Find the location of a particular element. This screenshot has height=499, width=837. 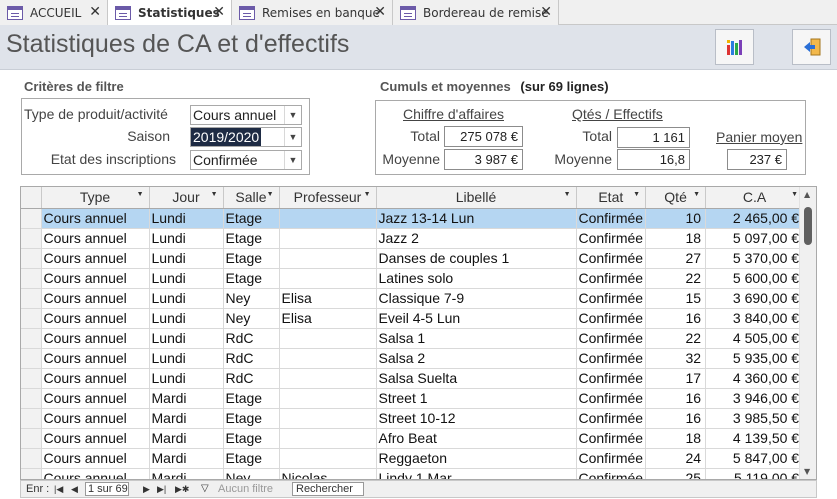

table-cell: 17 is located at coordinates (676, 378).